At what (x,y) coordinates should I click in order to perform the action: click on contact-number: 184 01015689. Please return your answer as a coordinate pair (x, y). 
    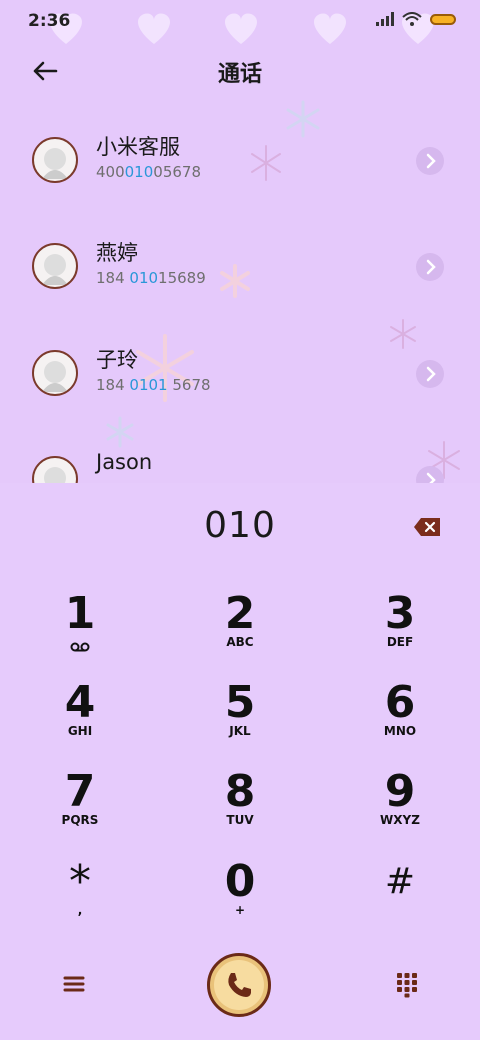
    Looking at the image, I should click on (151, 278).